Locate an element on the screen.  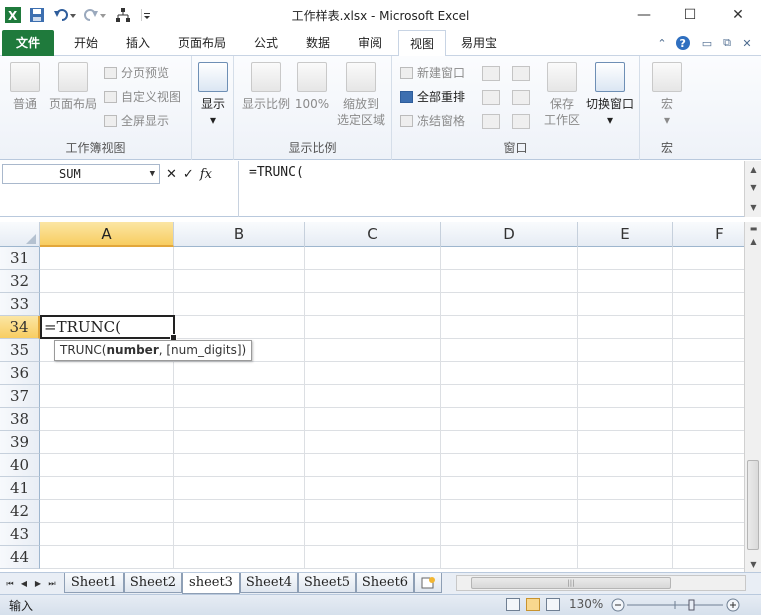
insert-function-icon: fx is located at coordinates (206, 174).